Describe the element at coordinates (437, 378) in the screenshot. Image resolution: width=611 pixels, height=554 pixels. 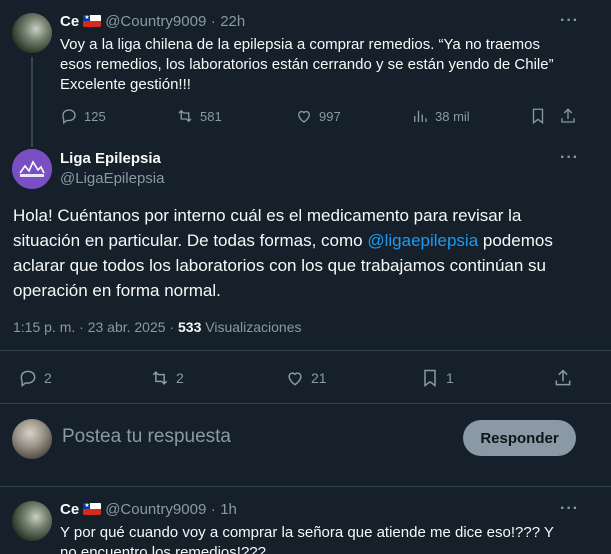
I see `bookmark-button: 1` at that location.